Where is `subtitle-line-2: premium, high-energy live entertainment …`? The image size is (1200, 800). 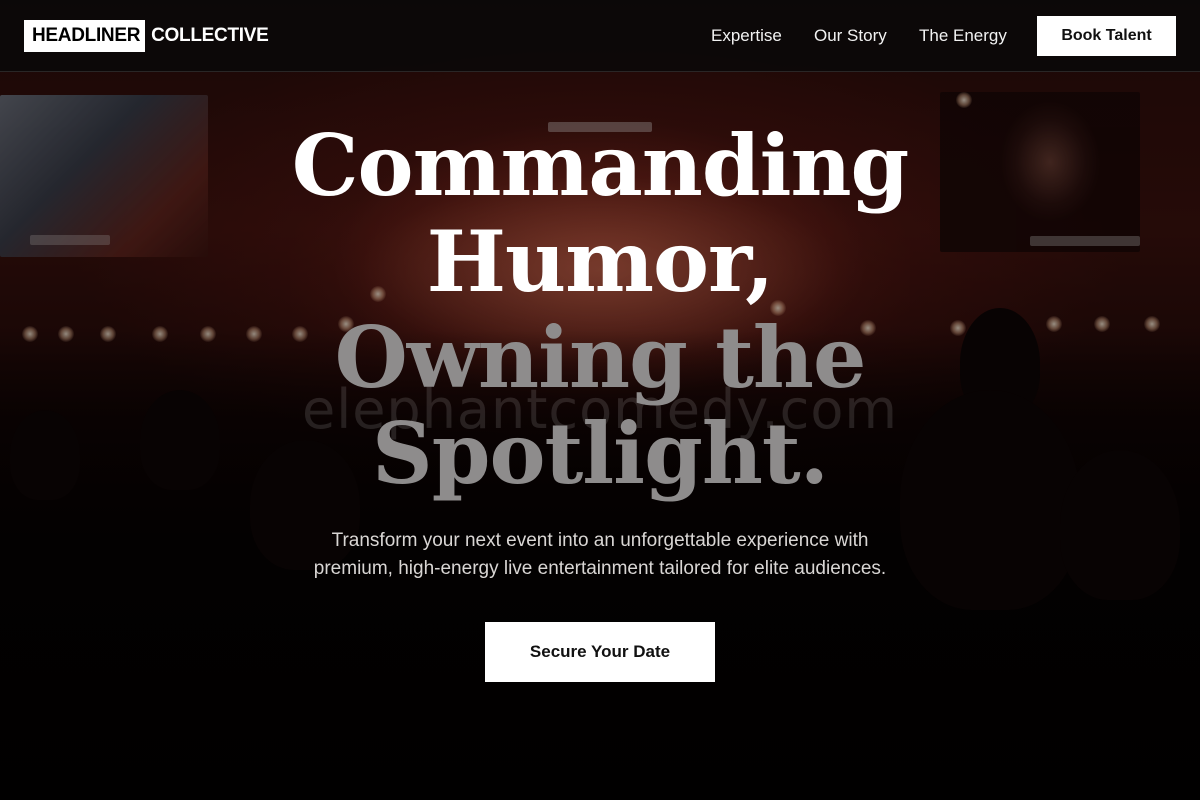
subtitle-line-2: premium, high-energy live entertainment … is located at coordinates (600, 568).